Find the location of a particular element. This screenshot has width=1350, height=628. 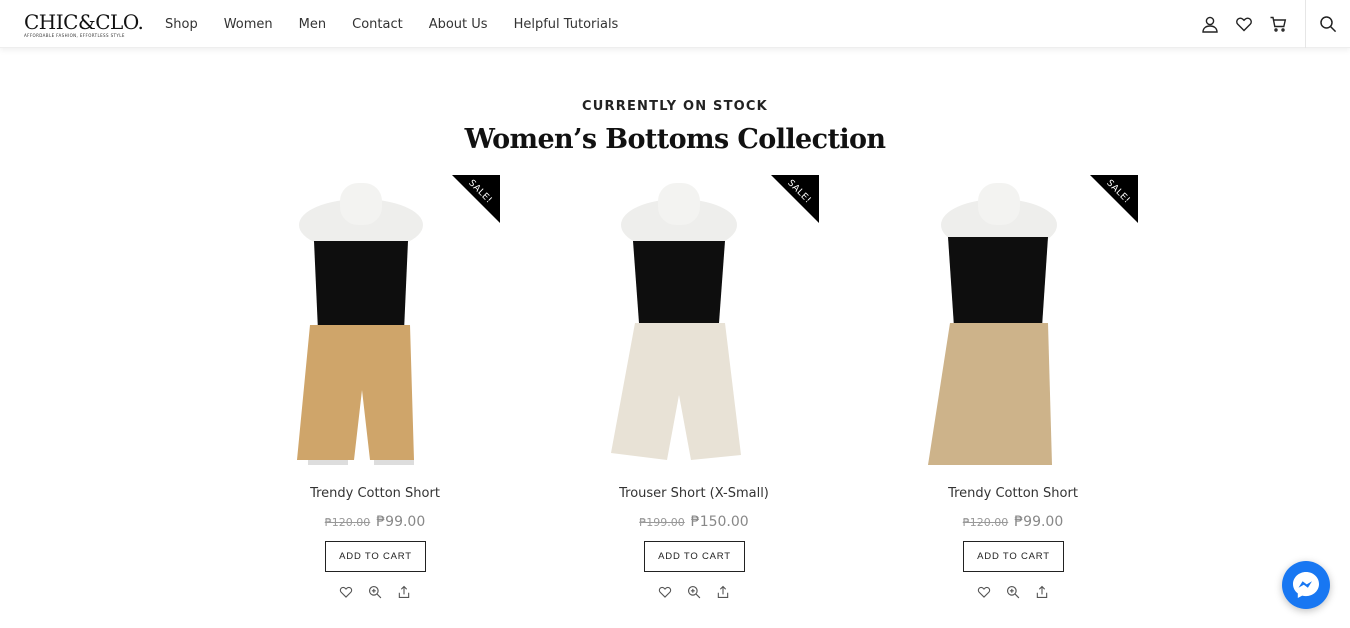

section-eyebrow: CURRENTLY ON STOCK is located at coordinates (675, 106).